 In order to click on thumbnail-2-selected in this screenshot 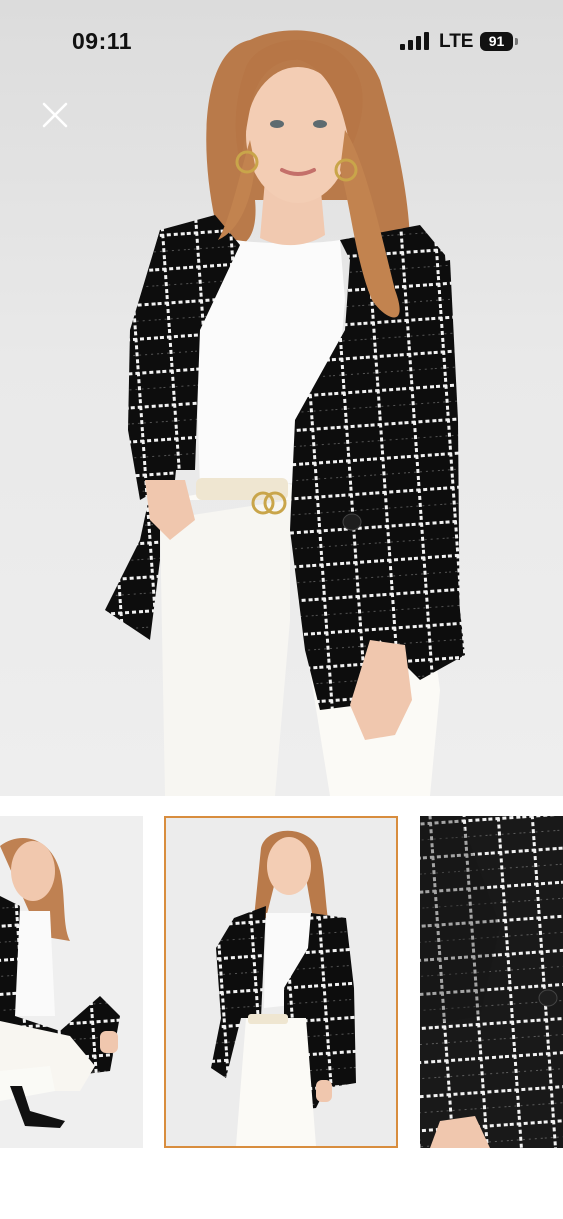, I will do `click(281, 982)`.